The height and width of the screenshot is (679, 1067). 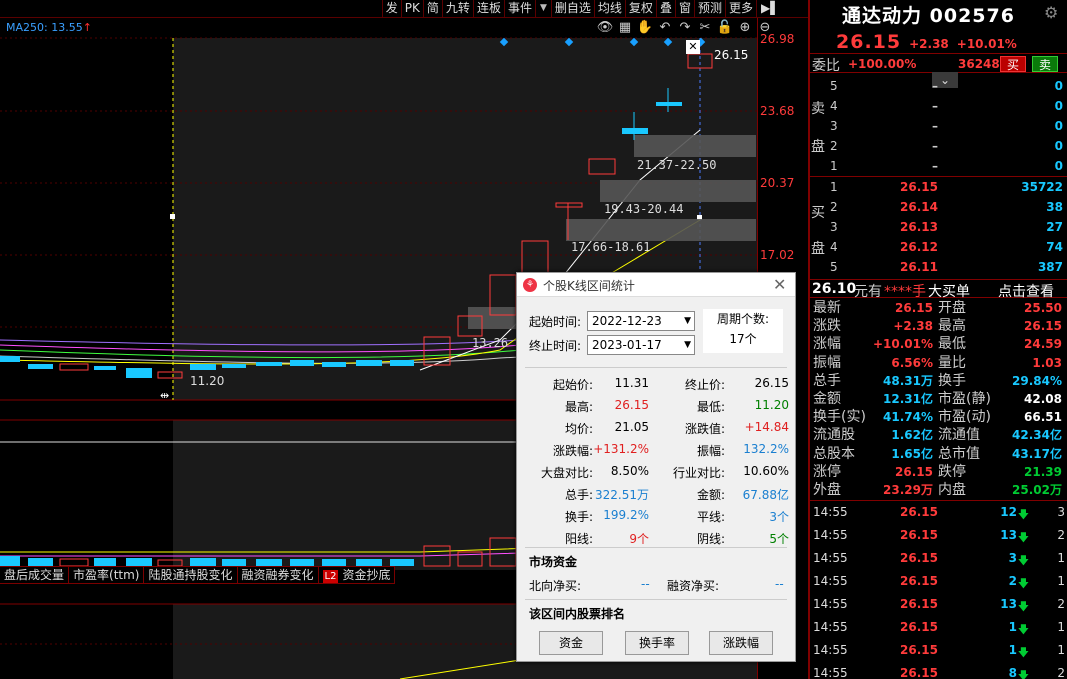 I want to click on toolbar-button-forecast: 预测, so click(x=709, y=9).